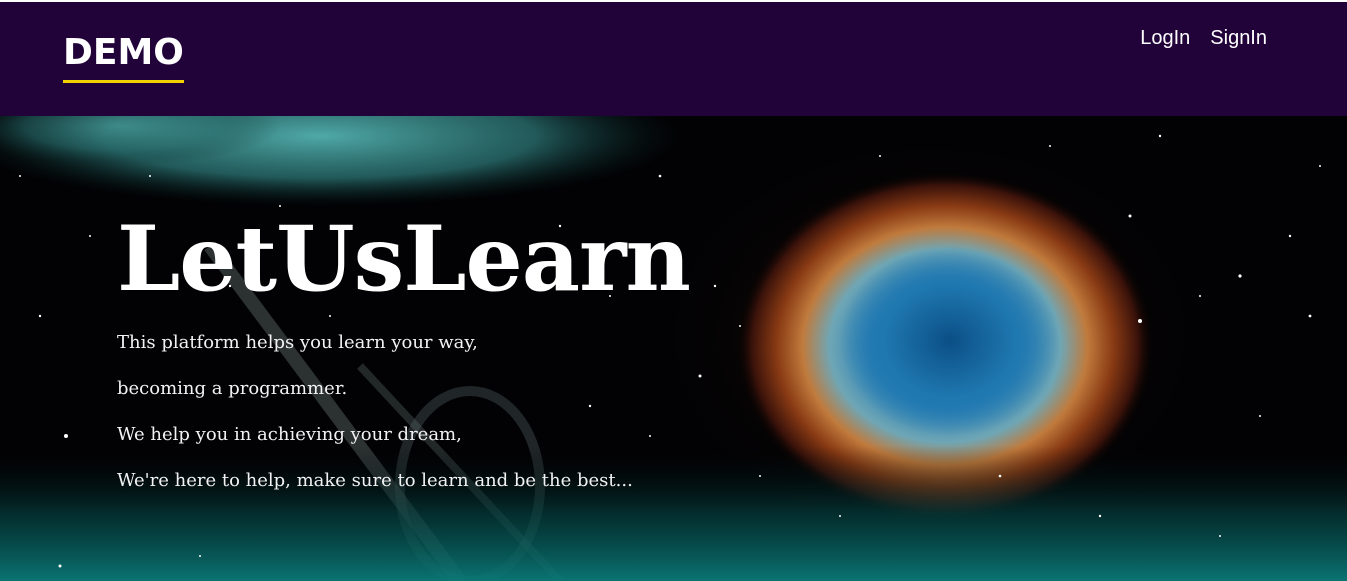  I want to click on login-link: LogIn, so click(1165, 38).